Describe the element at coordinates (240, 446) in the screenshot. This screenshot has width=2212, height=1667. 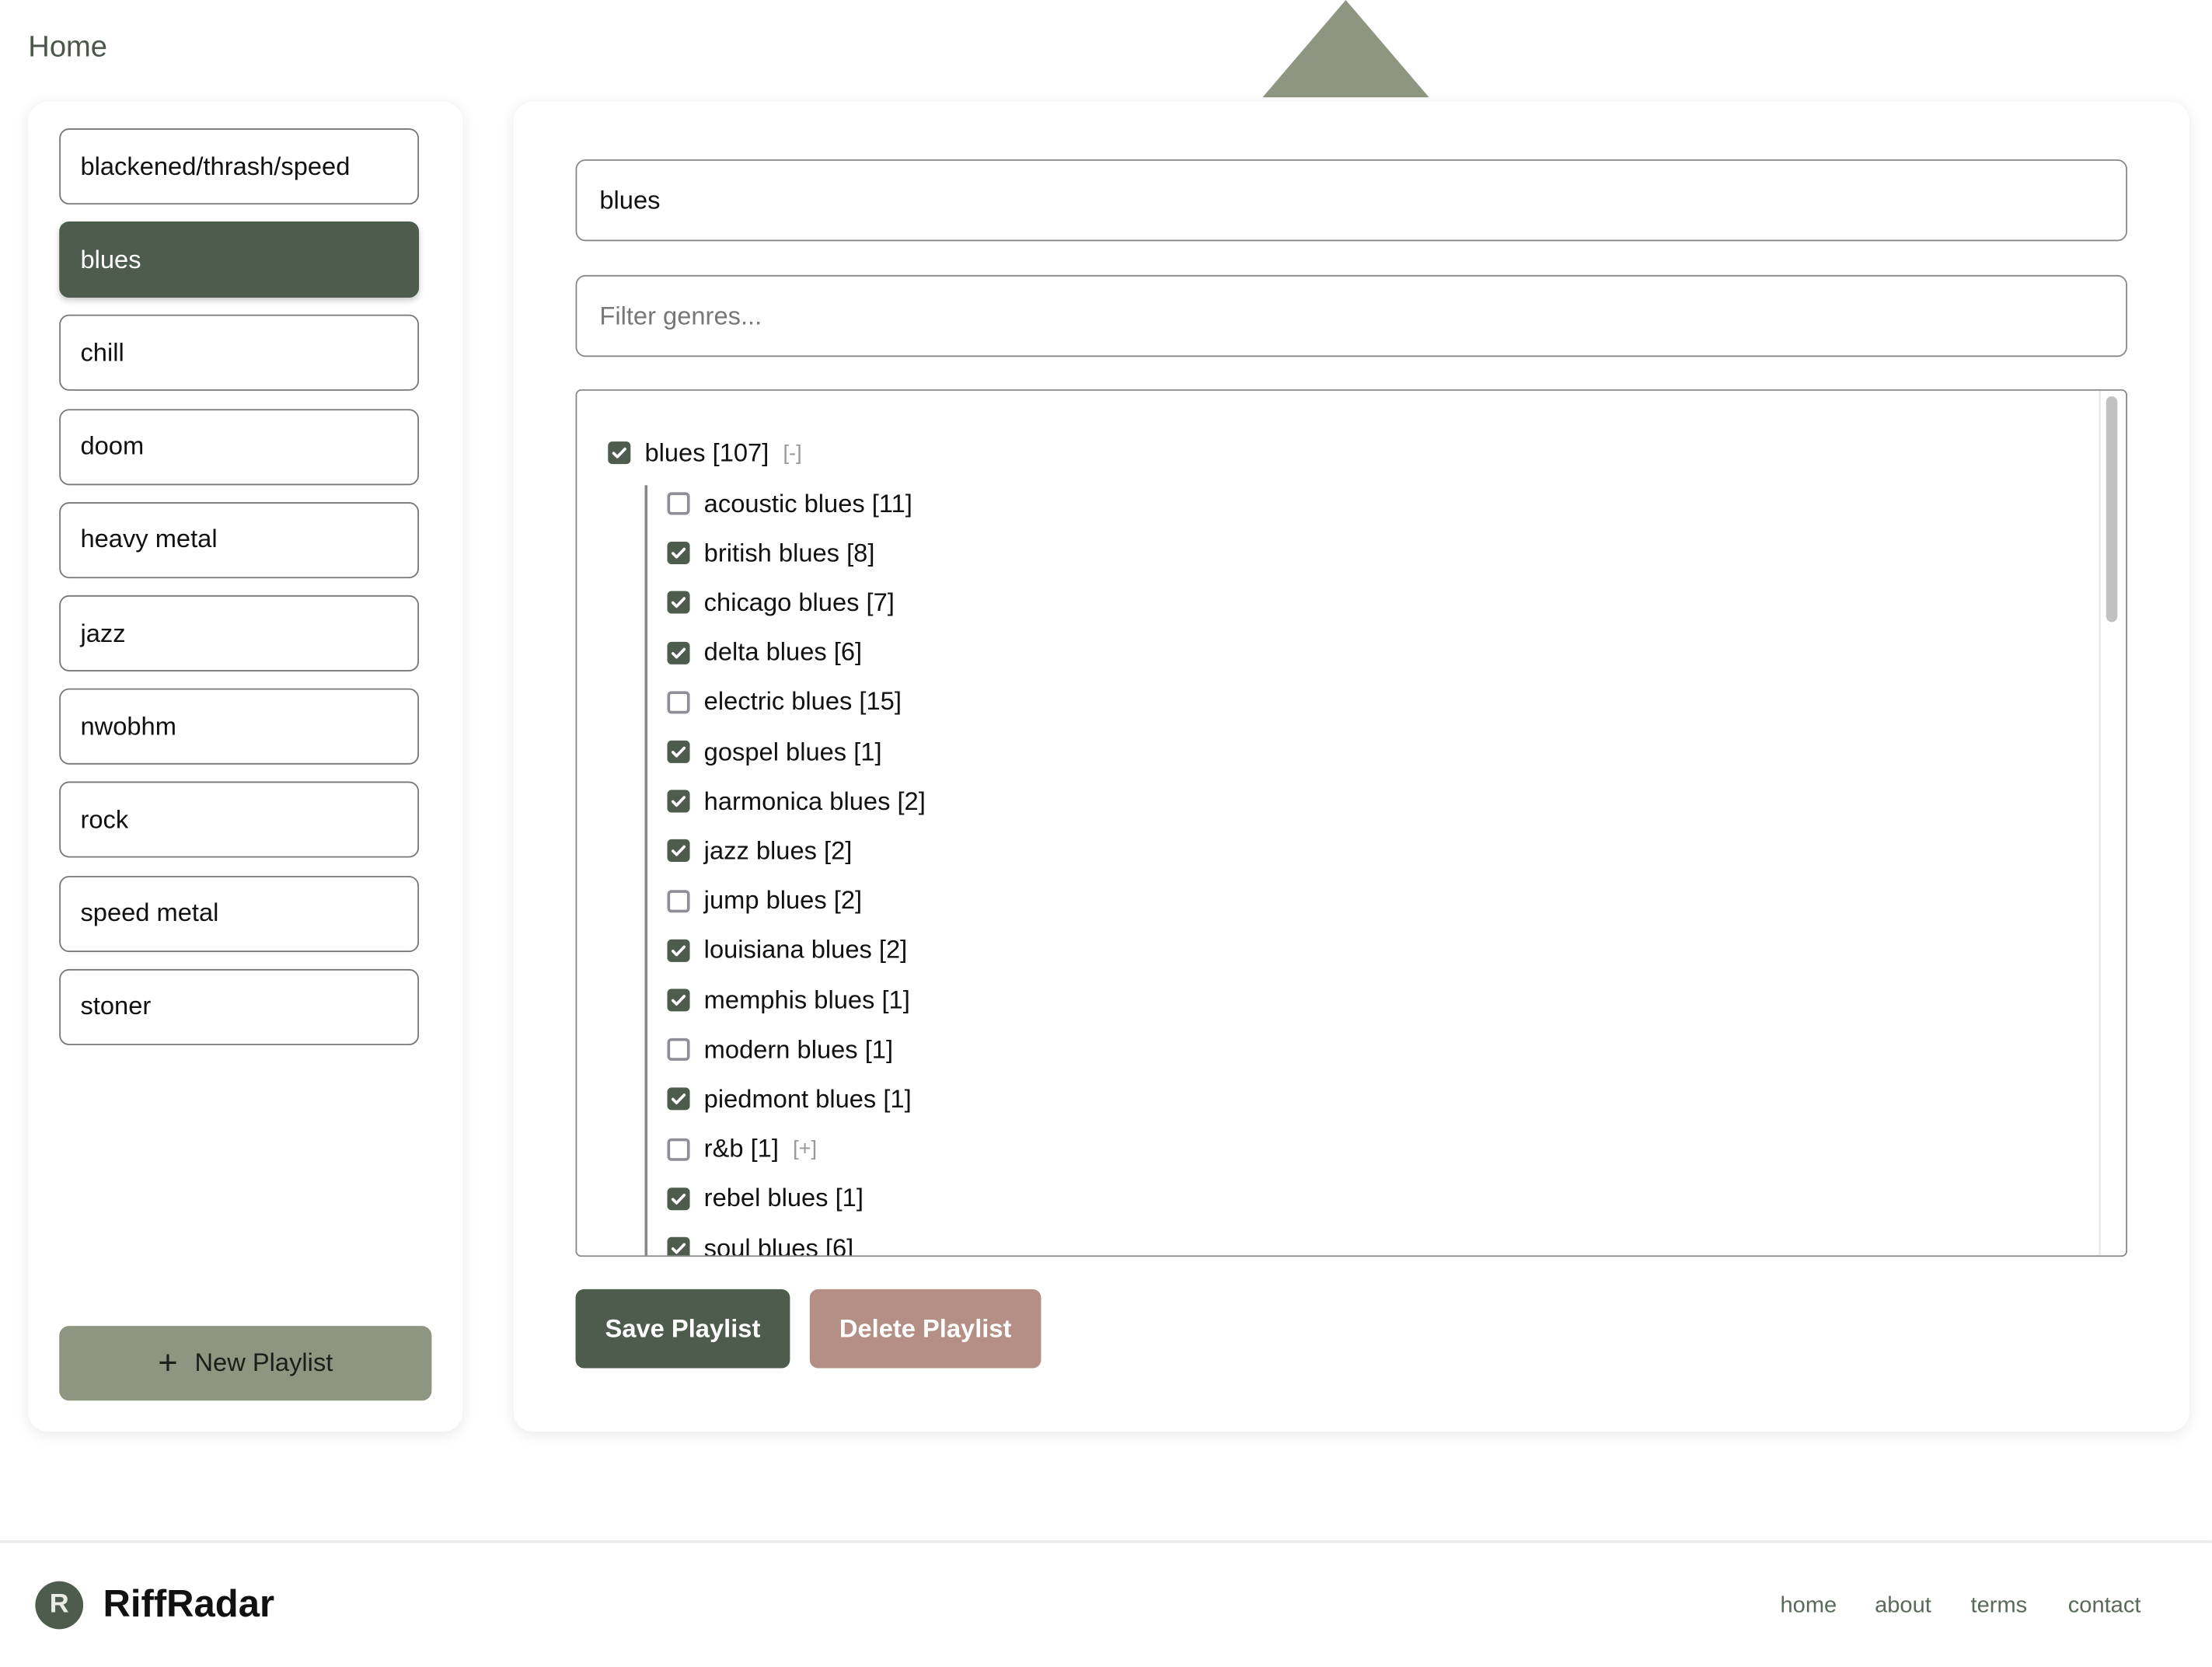
I see `playlist-item: doom` at that location.